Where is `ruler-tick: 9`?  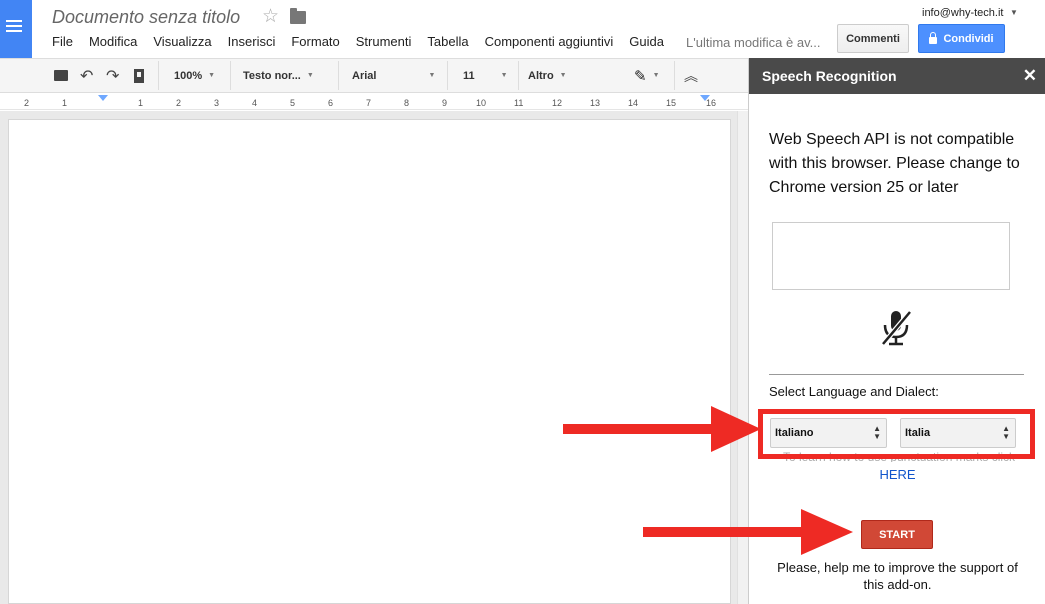
ruler-tick: 9 is located at coordinates (445, 103).